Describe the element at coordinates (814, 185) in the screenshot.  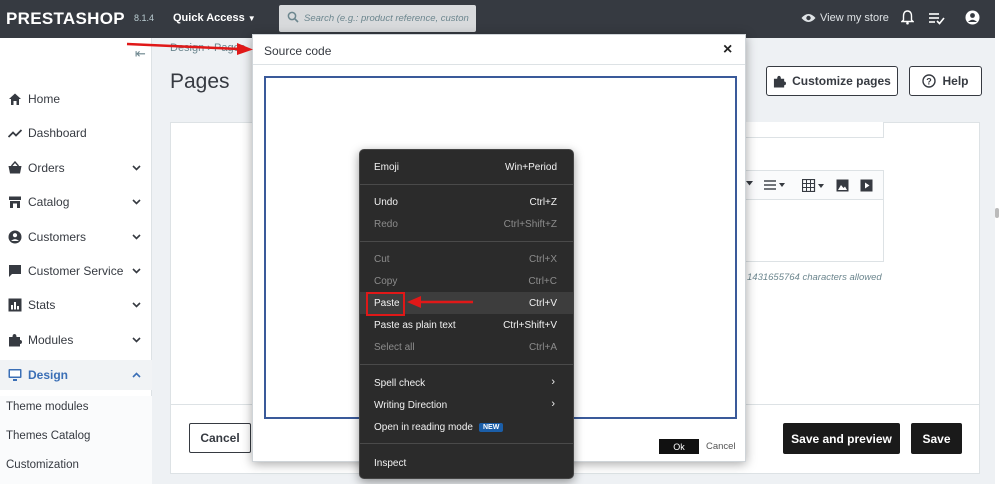
I see `table-icon` at that location.